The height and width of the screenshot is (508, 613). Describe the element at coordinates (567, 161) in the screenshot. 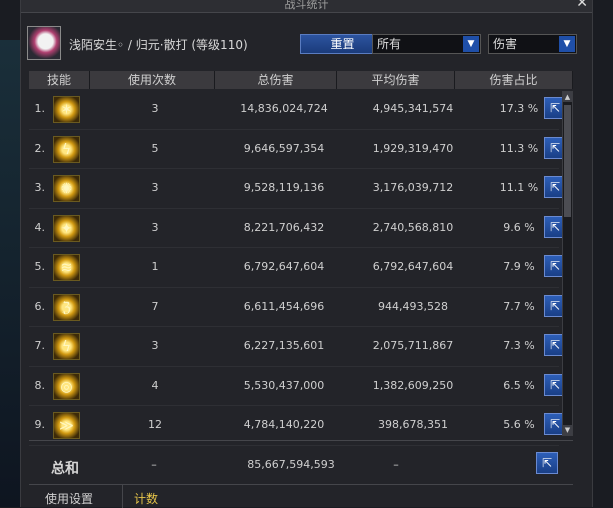

I see `scroll-thumb` at that location.